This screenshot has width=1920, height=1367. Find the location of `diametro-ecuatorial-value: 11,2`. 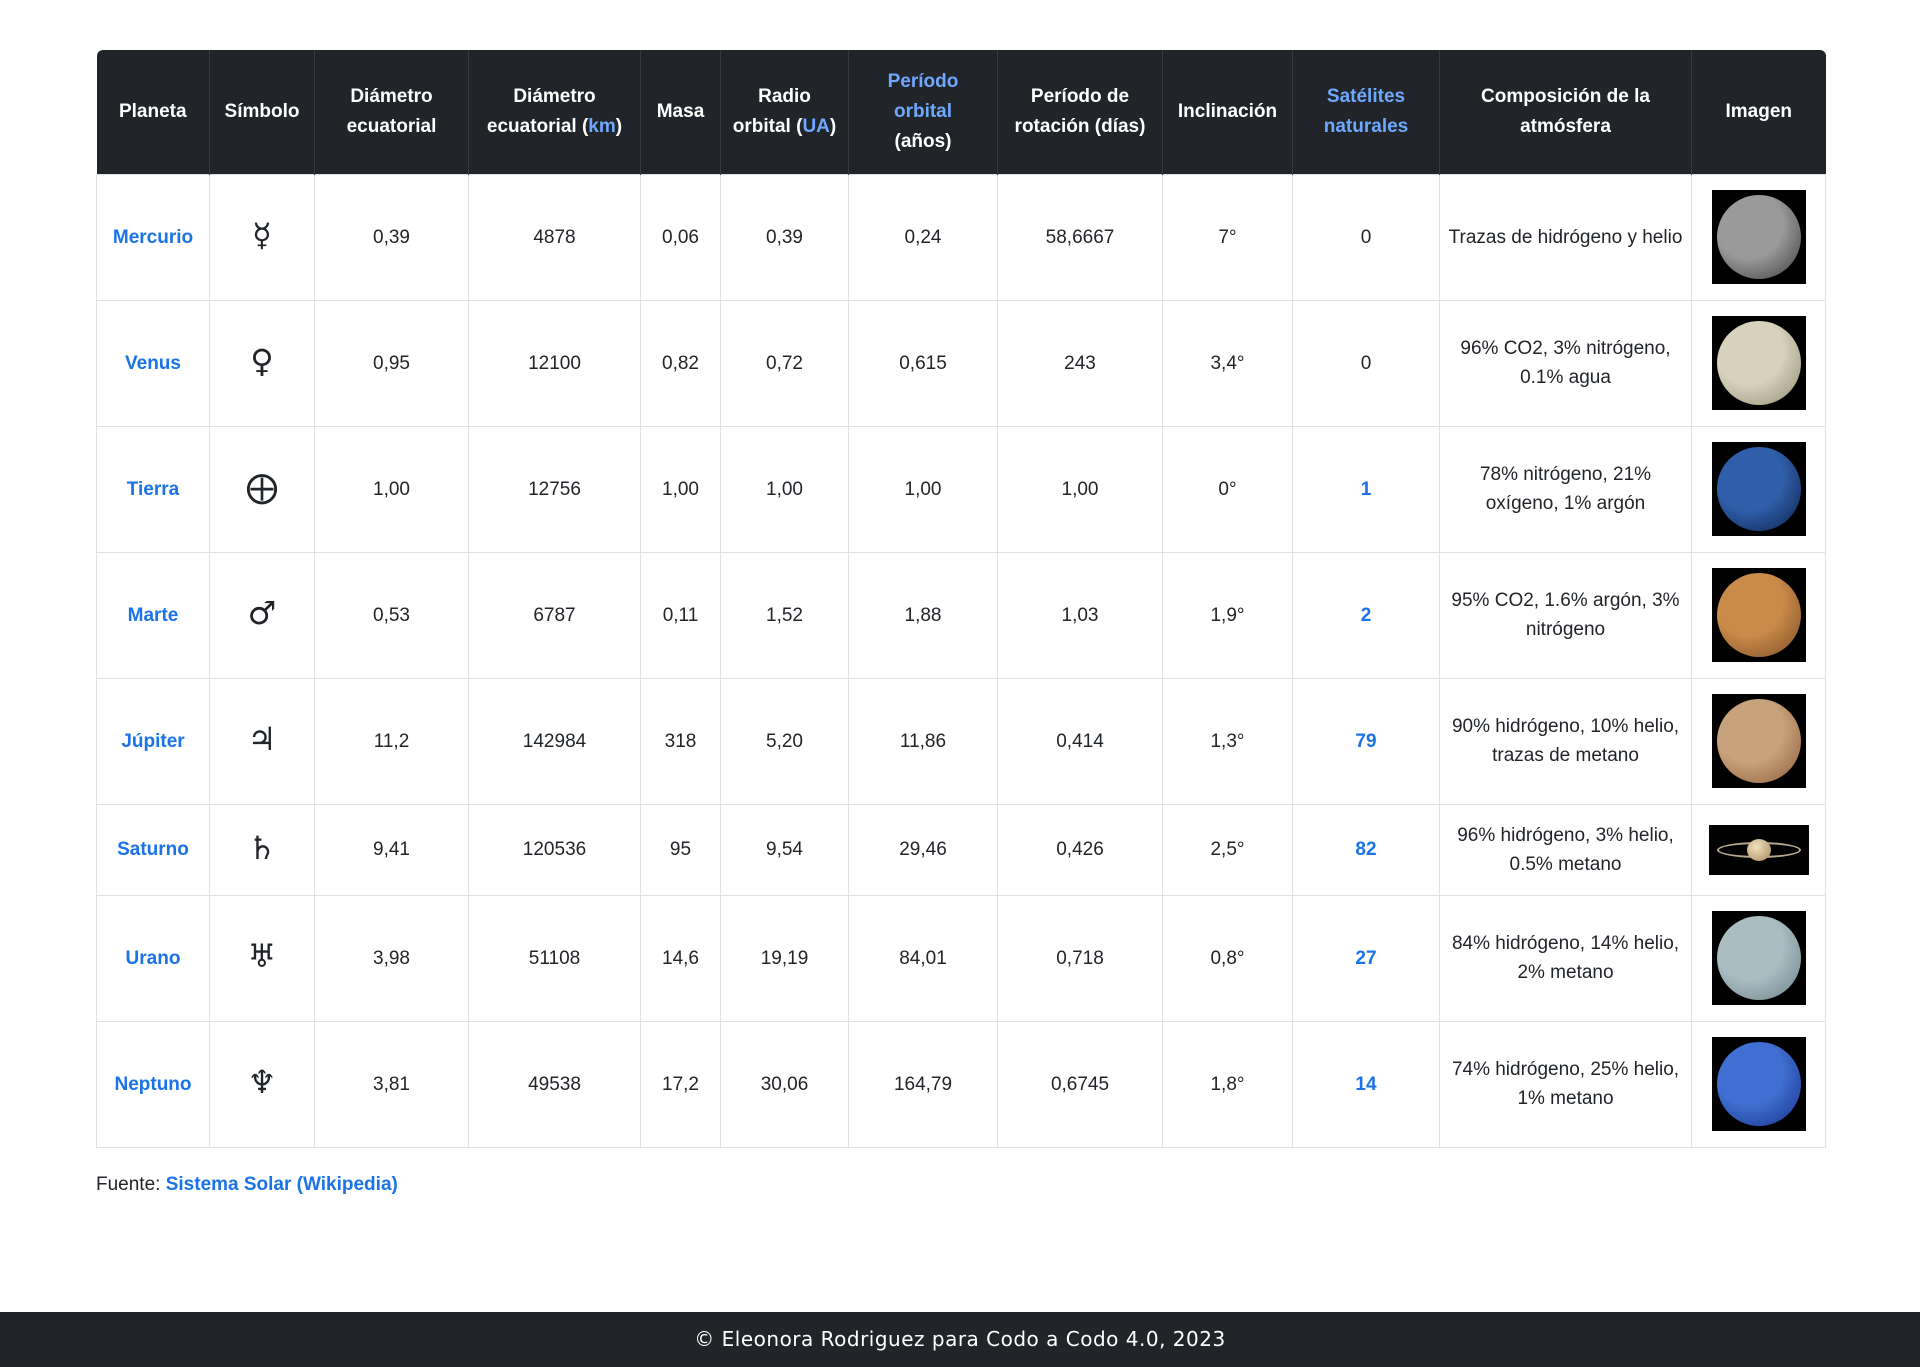

diametro-ecuatorial-value: 11,2 is located at coordinates (391, 741).